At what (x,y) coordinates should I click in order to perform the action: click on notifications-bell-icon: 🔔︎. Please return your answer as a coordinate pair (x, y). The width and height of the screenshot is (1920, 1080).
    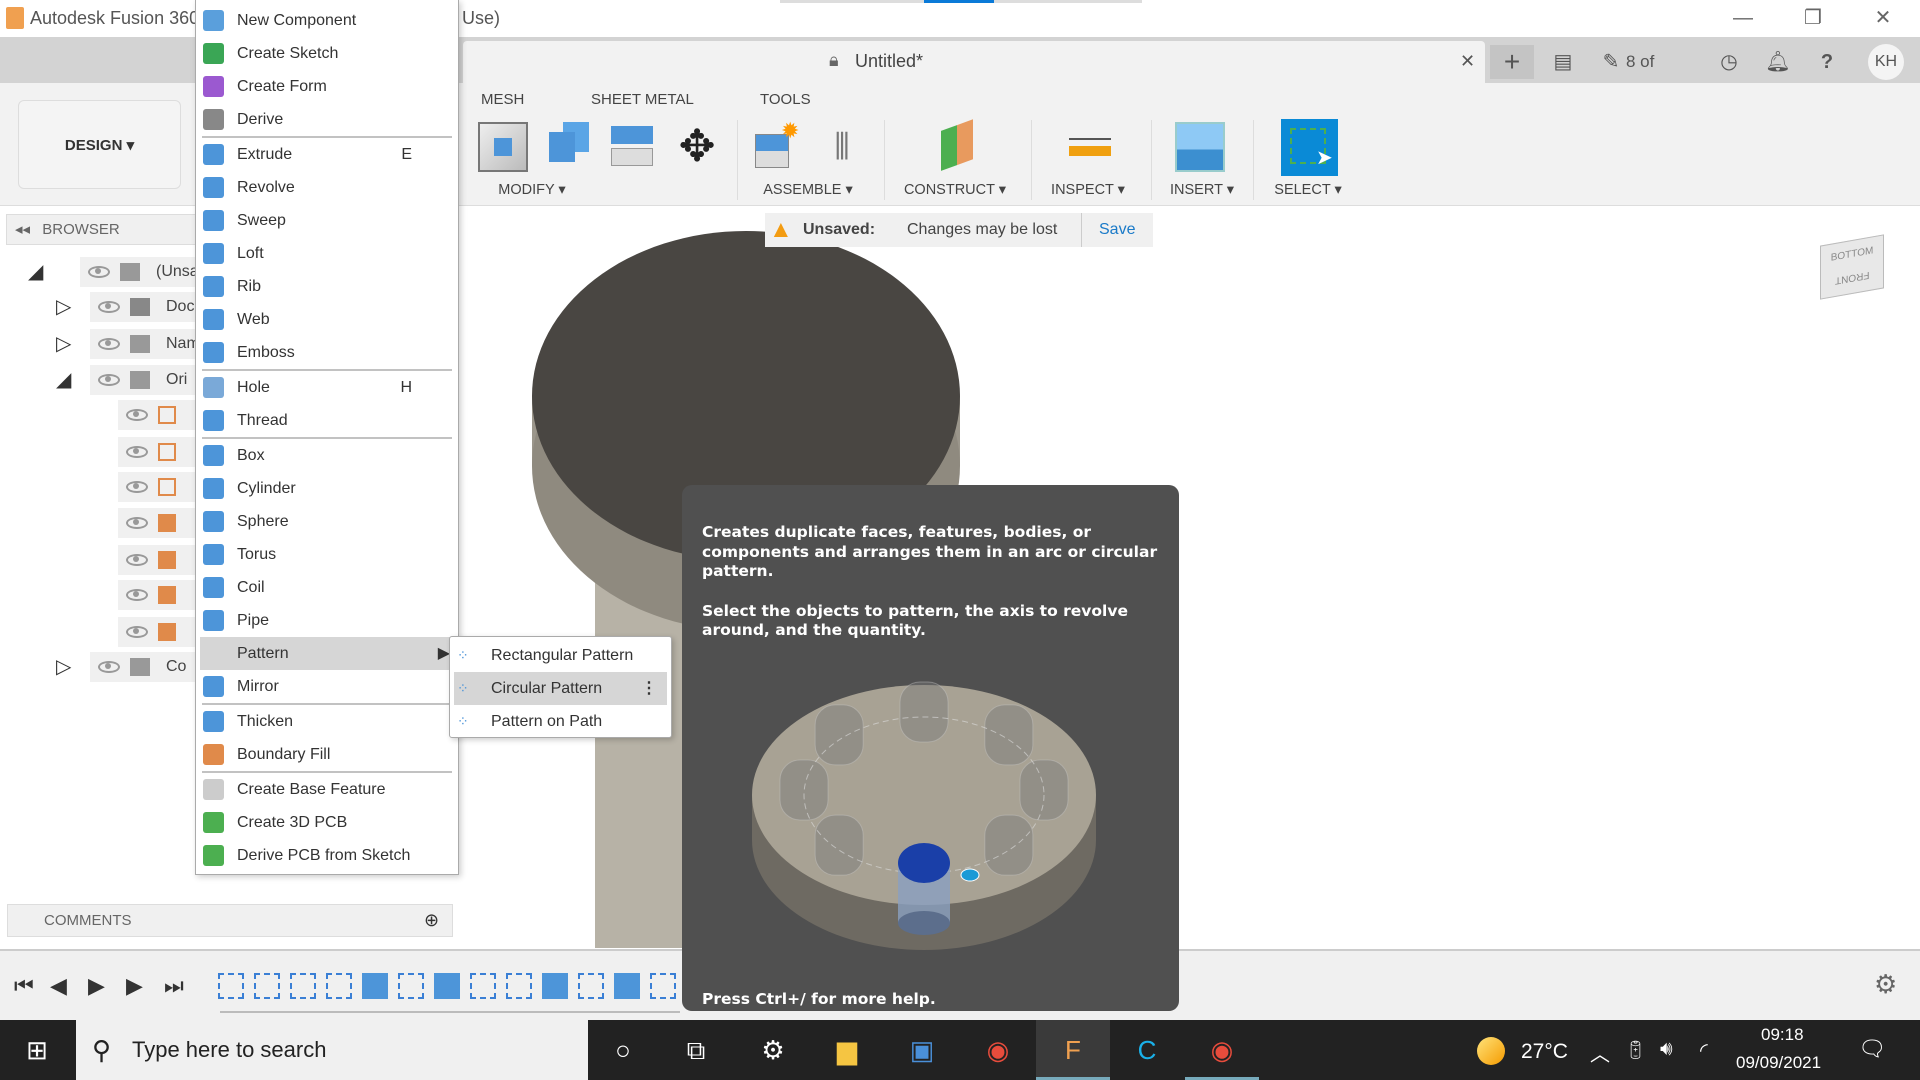
    Looking at the image, I should click on (1778, 62).